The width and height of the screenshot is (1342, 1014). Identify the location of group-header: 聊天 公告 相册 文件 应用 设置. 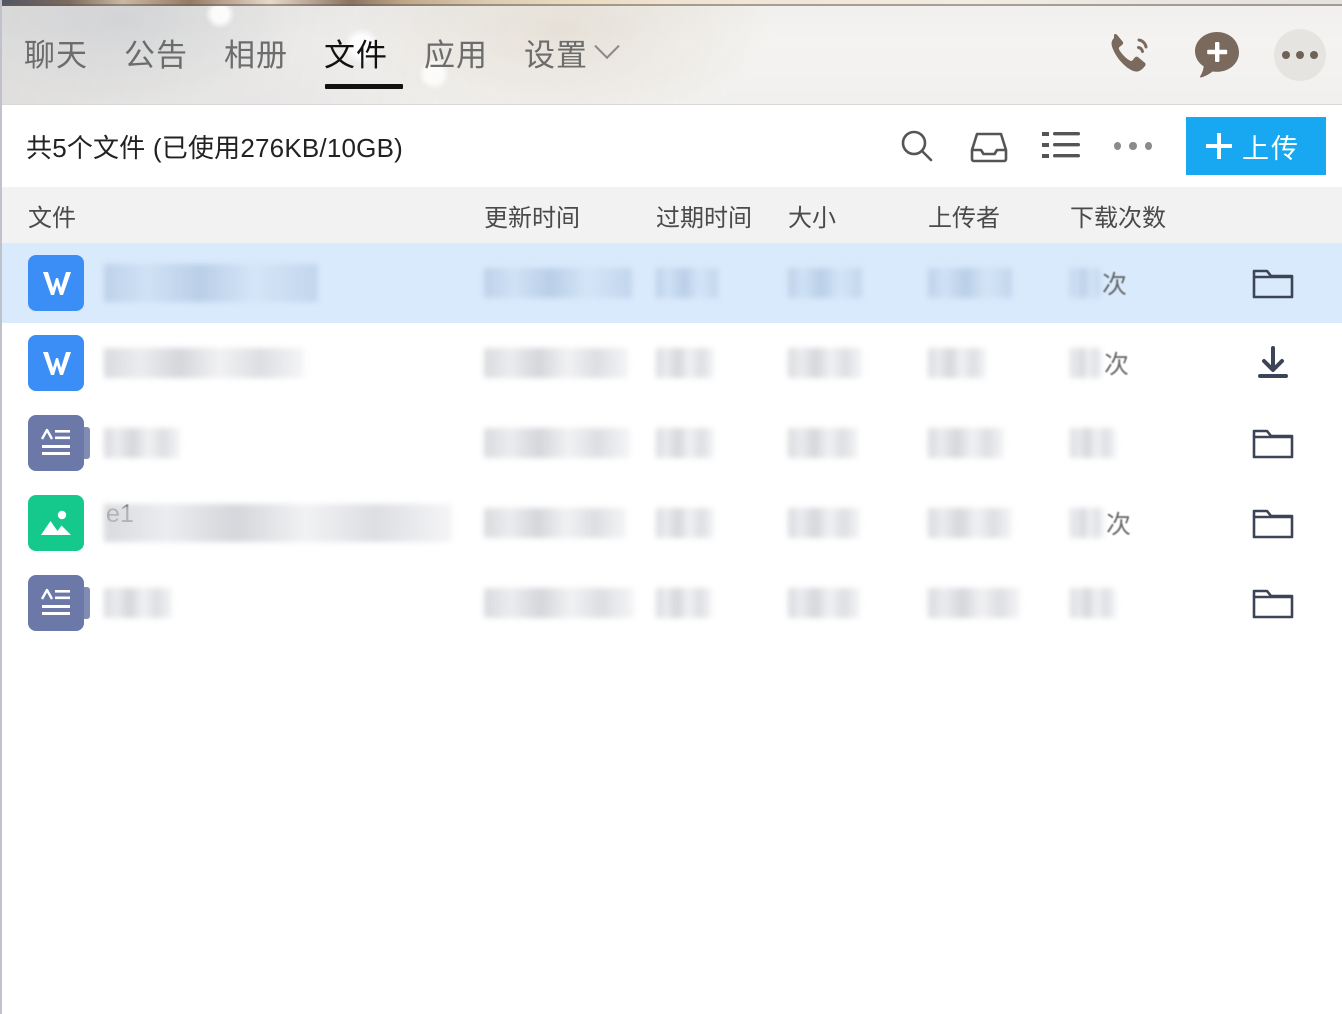
(672, 52).